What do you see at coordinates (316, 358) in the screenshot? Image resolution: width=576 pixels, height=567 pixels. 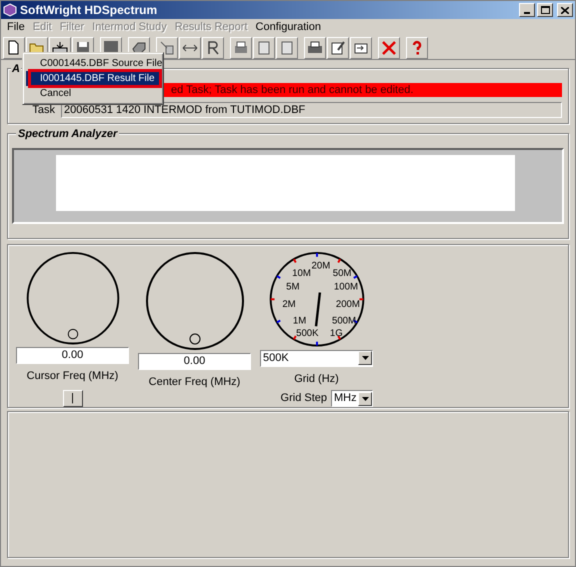 I see `combo-box: 500K` at bounding box center [316, 358].